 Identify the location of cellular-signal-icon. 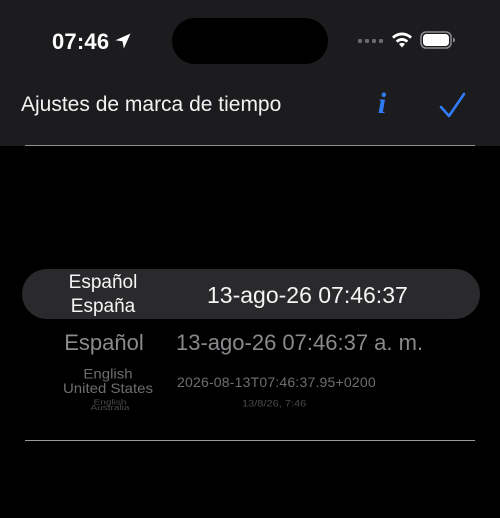
(370, 41).